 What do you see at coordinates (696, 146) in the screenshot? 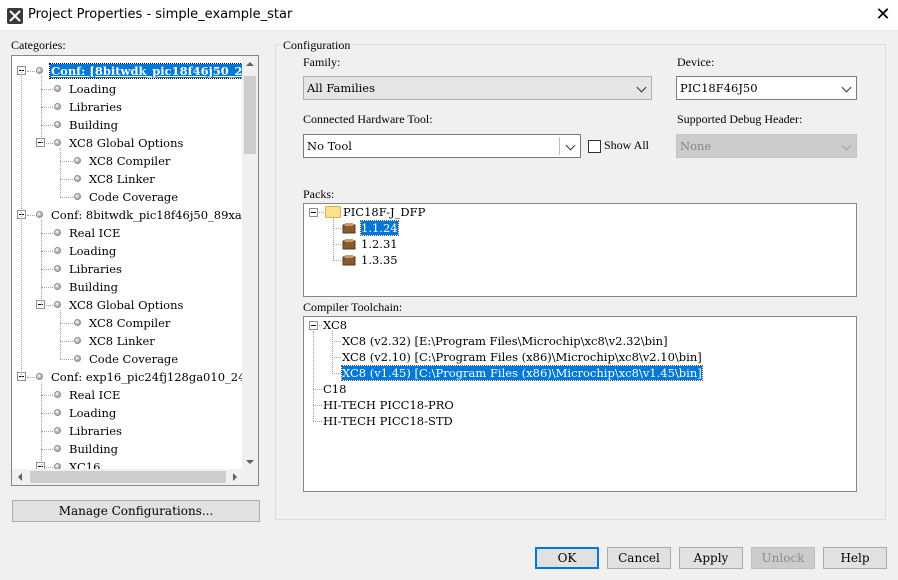
I see `debug-header-value: None` at bounding box center [696, 146].